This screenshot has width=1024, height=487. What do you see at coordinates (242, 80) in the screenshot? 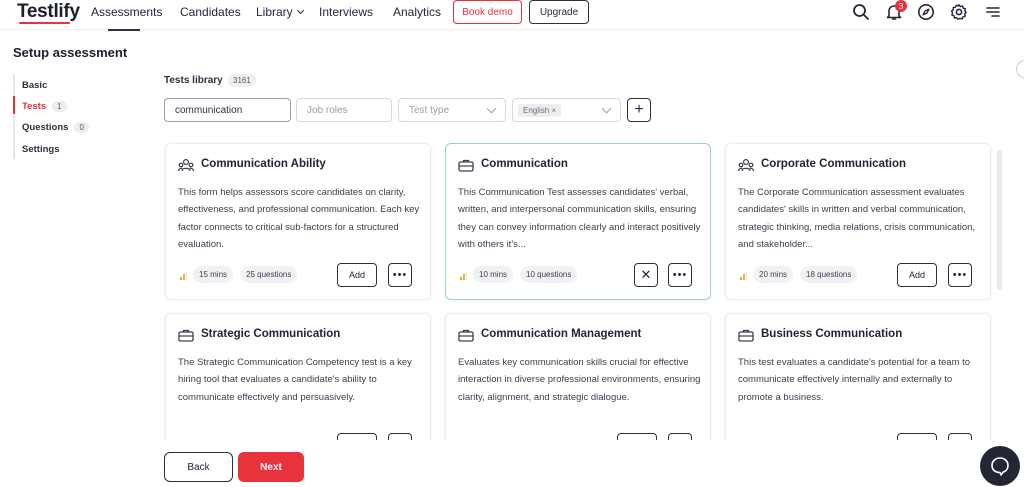
I see `tests-library-count: 3161` at bounding box center [242, 80].